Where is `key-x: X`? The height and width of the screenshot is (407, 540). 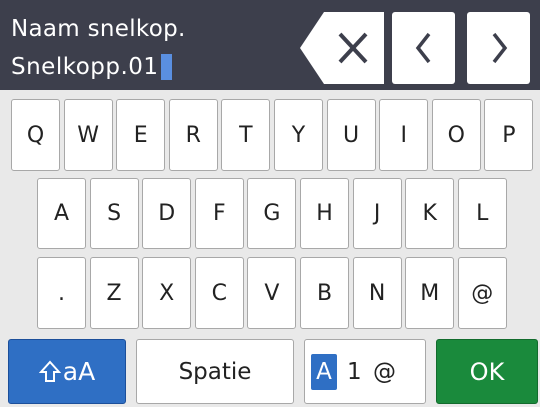 key-x: X is located at coordinates (167, 293).